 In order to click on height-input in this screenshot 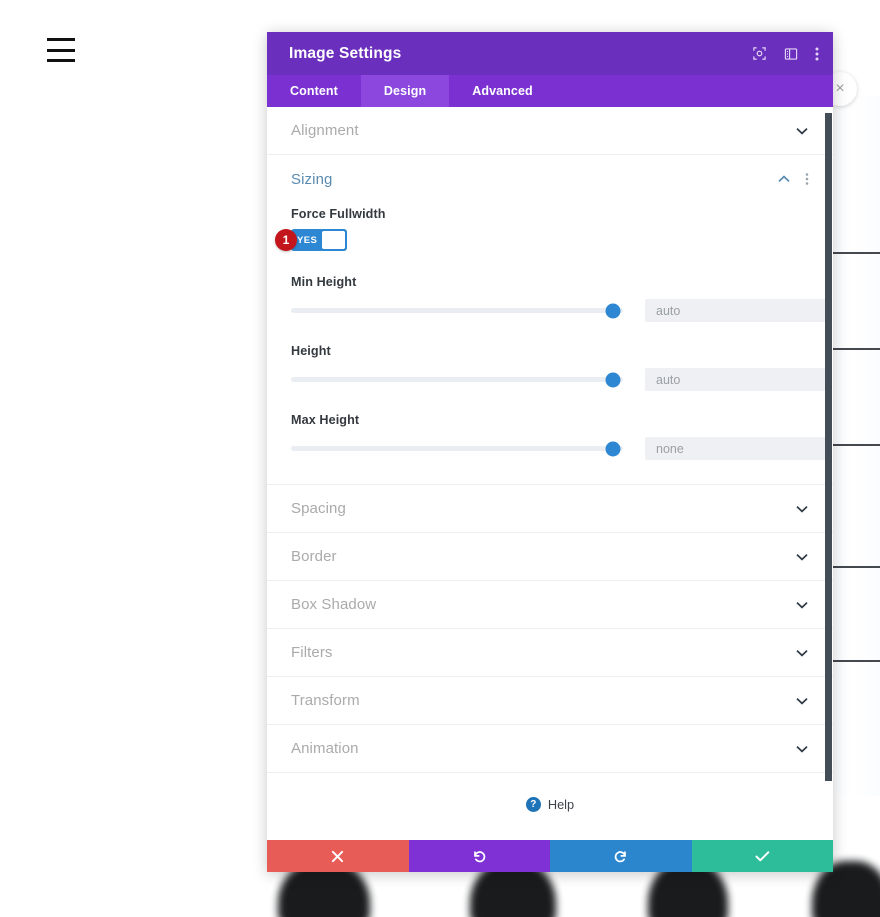, I will do `click(736, 379)`.